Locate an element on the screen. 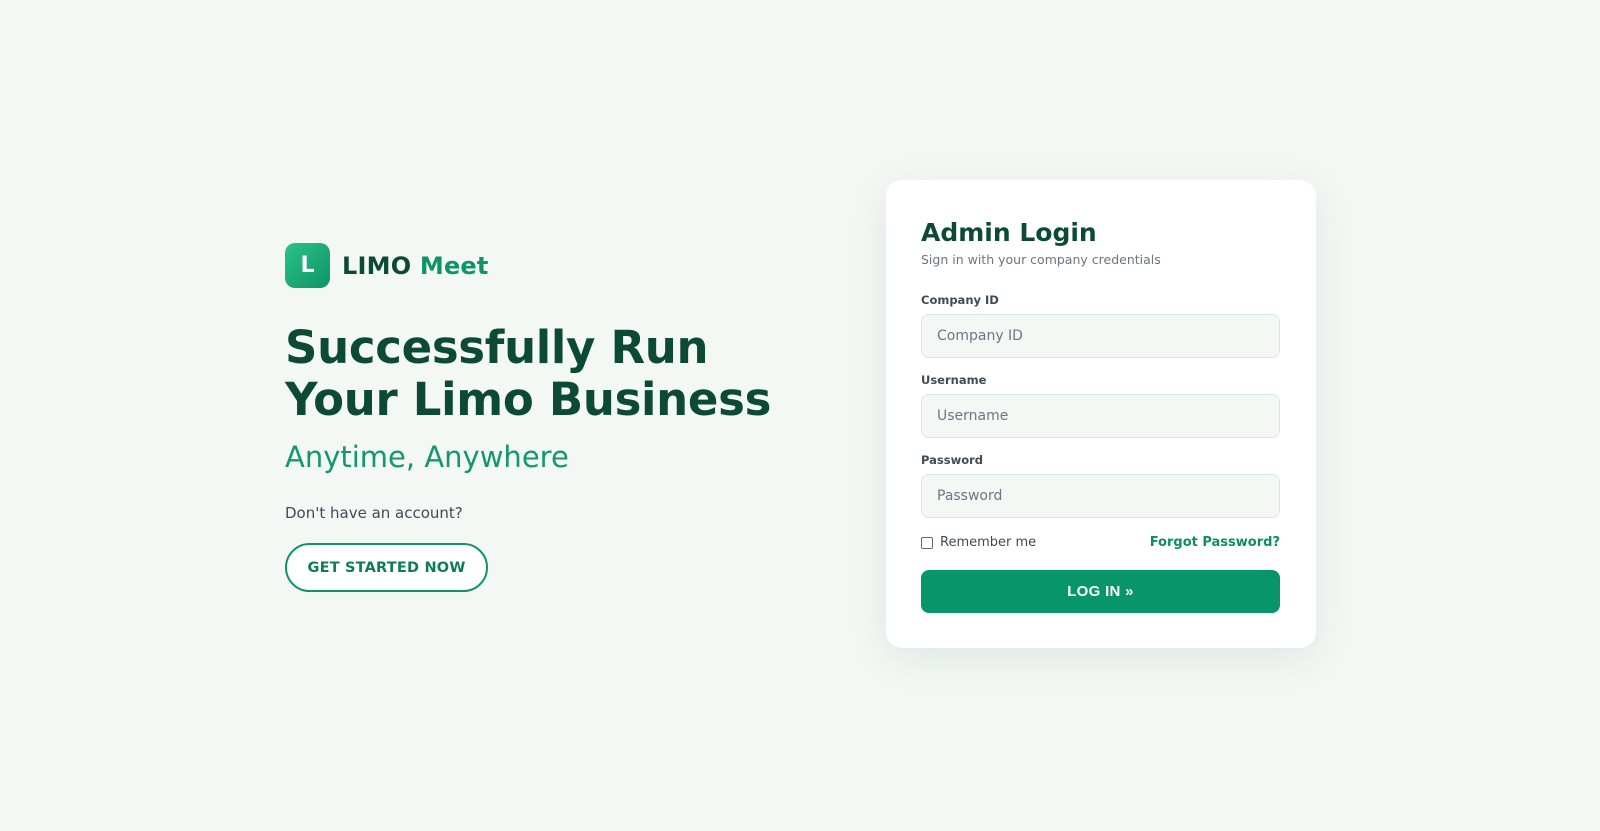 This screenshot has width=1600, height=831. username-input is located at coordinates (1100, 416).